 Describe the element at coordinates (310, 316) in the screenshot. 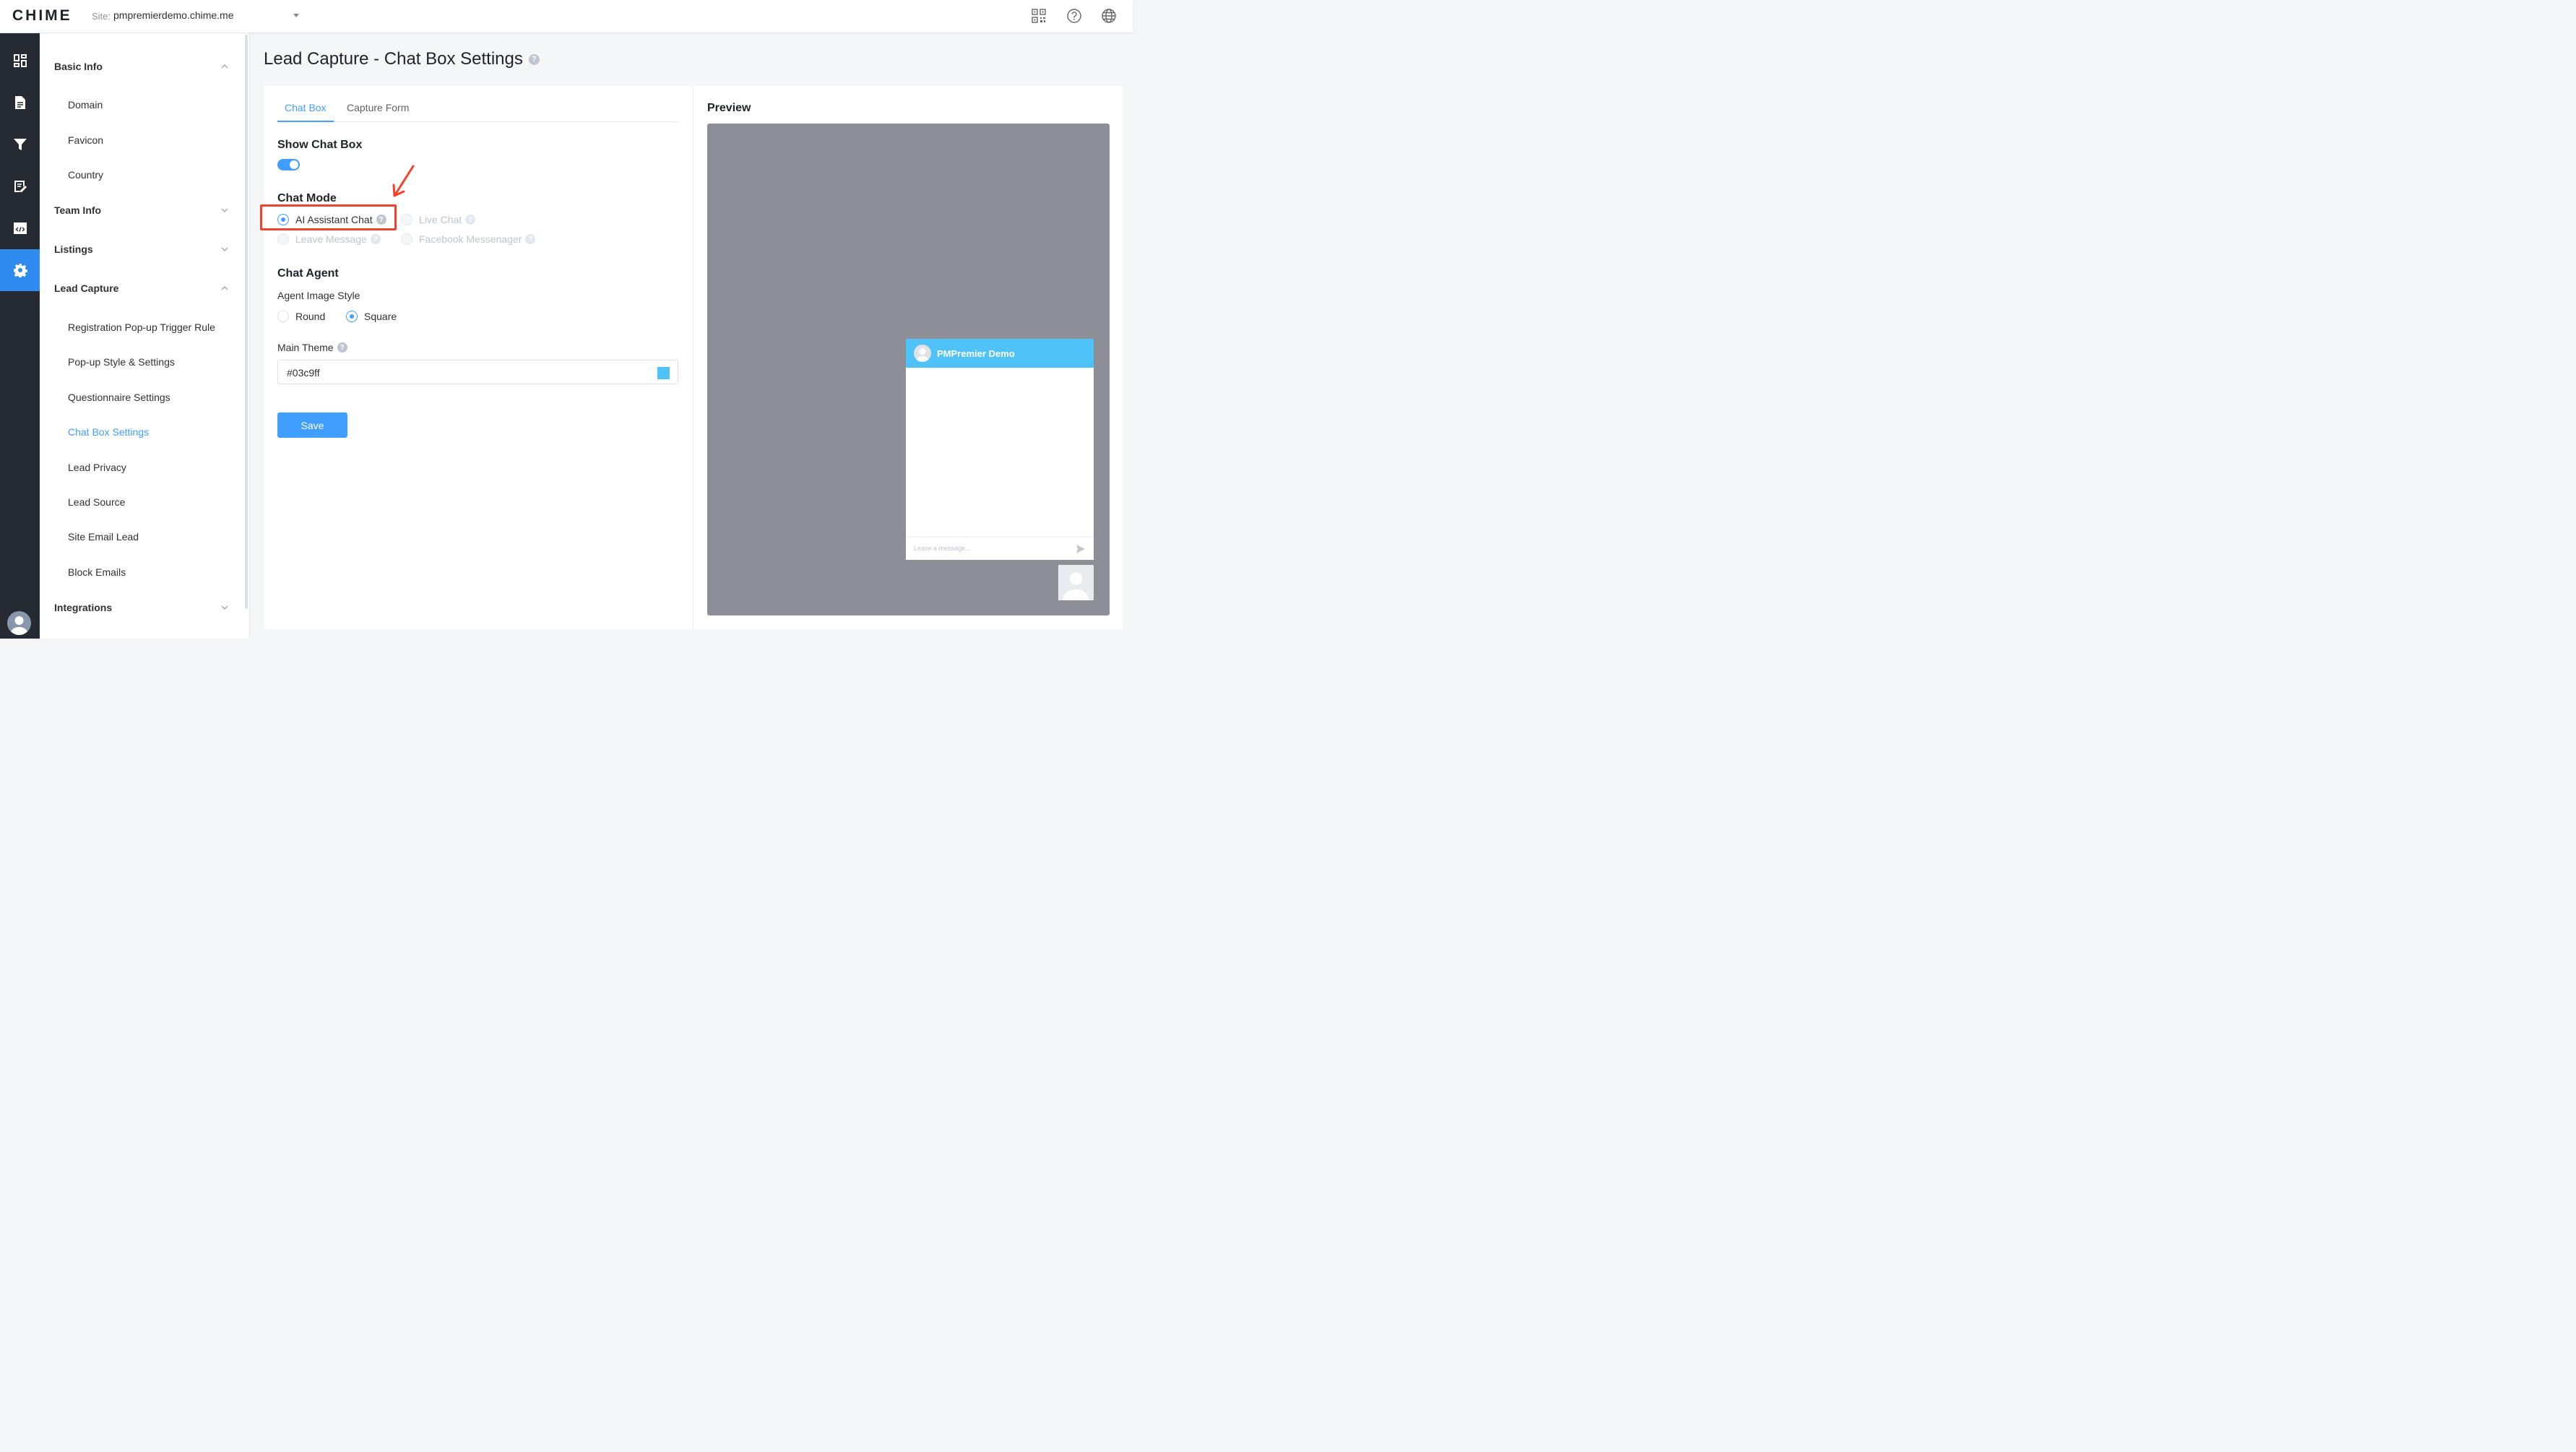

I see `radio-label: Round` at that location.